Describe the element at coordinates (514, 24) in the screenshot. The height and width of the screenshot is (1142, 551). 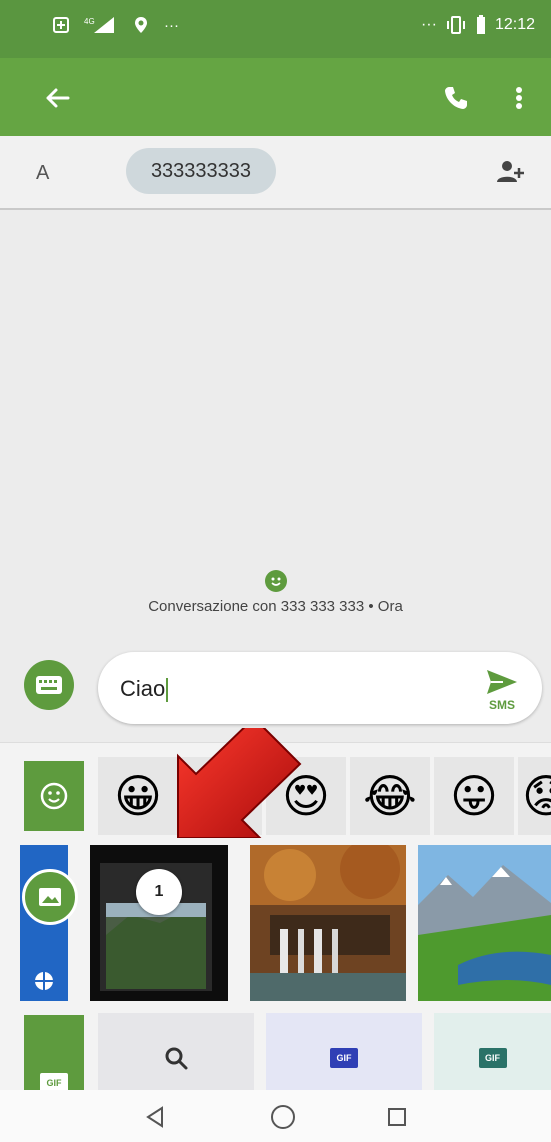
I see `status-time: 12:12` at that location.